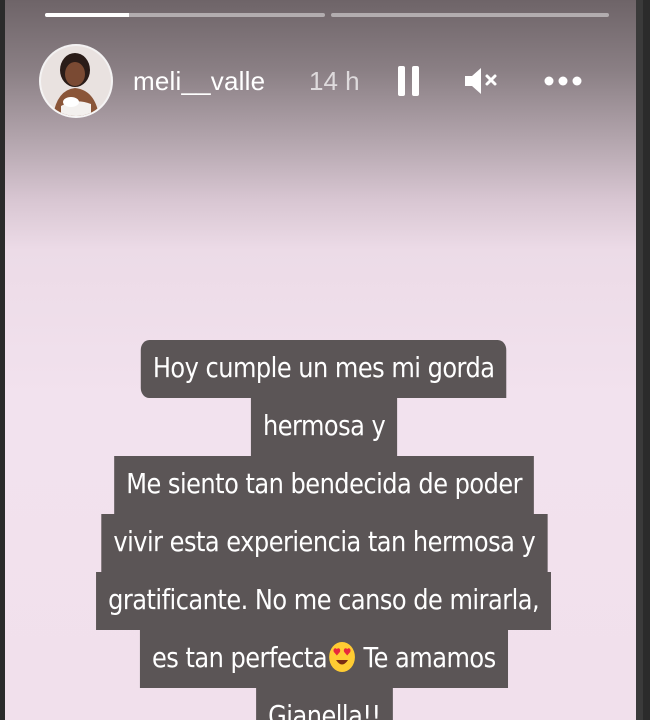  I want to click on story-edge, so click(639, 360).